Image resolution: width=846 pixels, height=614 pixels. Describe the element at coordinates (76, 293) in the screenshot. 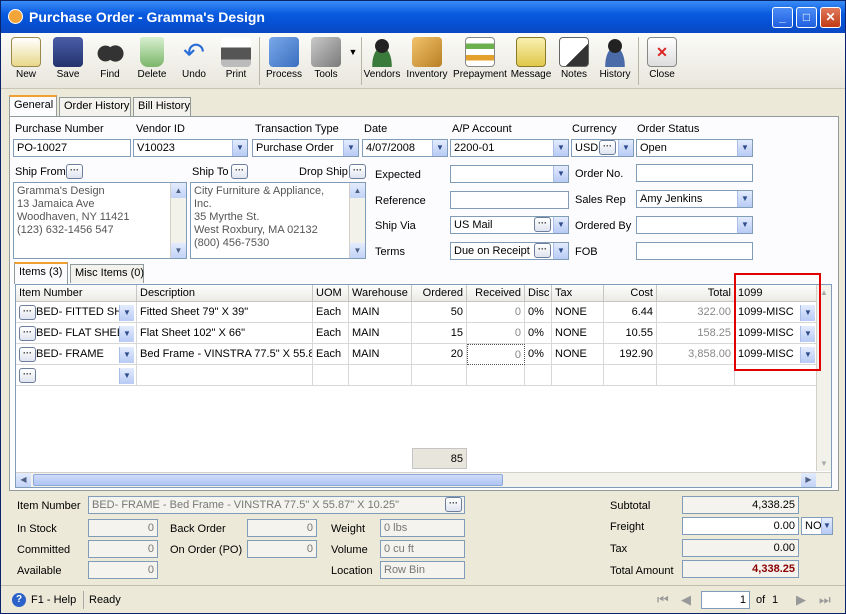

I see `column-header: Item Number` at that location.